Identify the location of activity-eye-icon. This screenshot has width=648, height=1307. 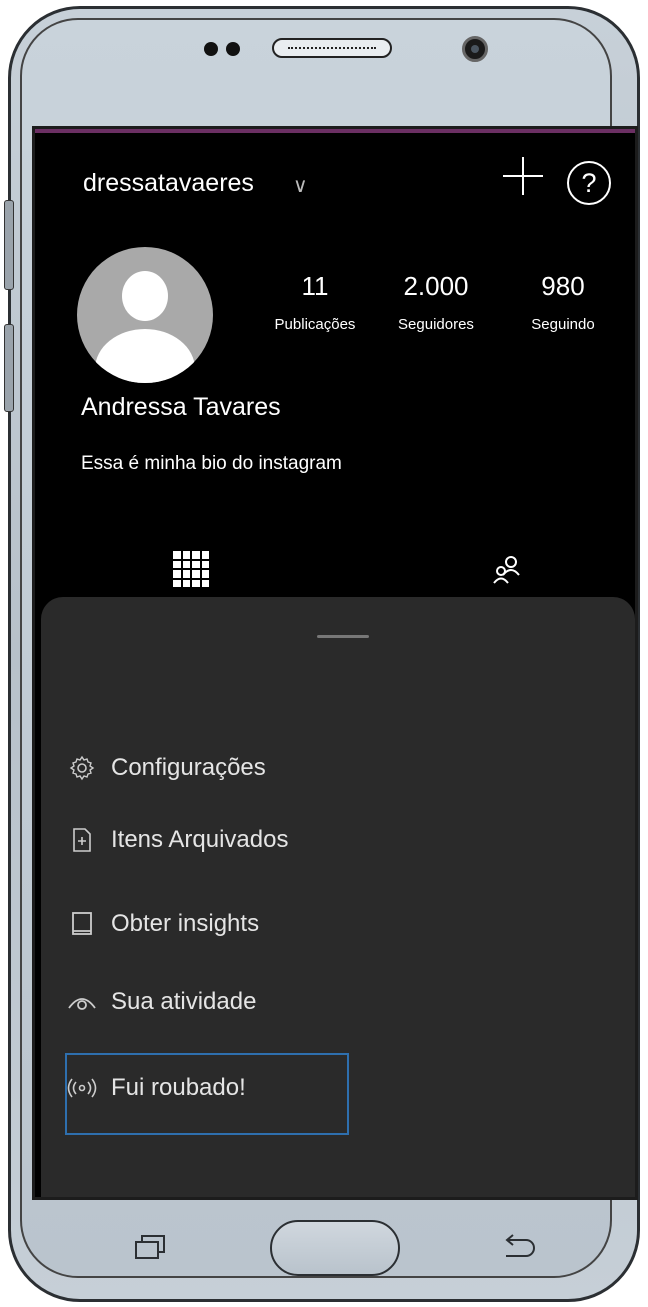
(82, 1002).